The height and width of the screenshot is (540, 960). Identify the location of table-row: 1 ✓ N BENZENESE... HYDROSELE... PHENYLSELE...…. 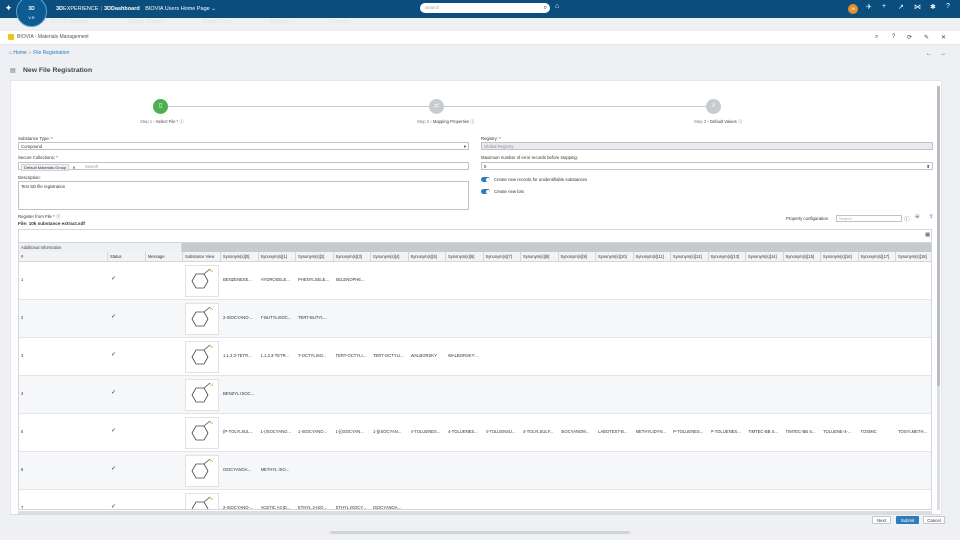
(475, 281).